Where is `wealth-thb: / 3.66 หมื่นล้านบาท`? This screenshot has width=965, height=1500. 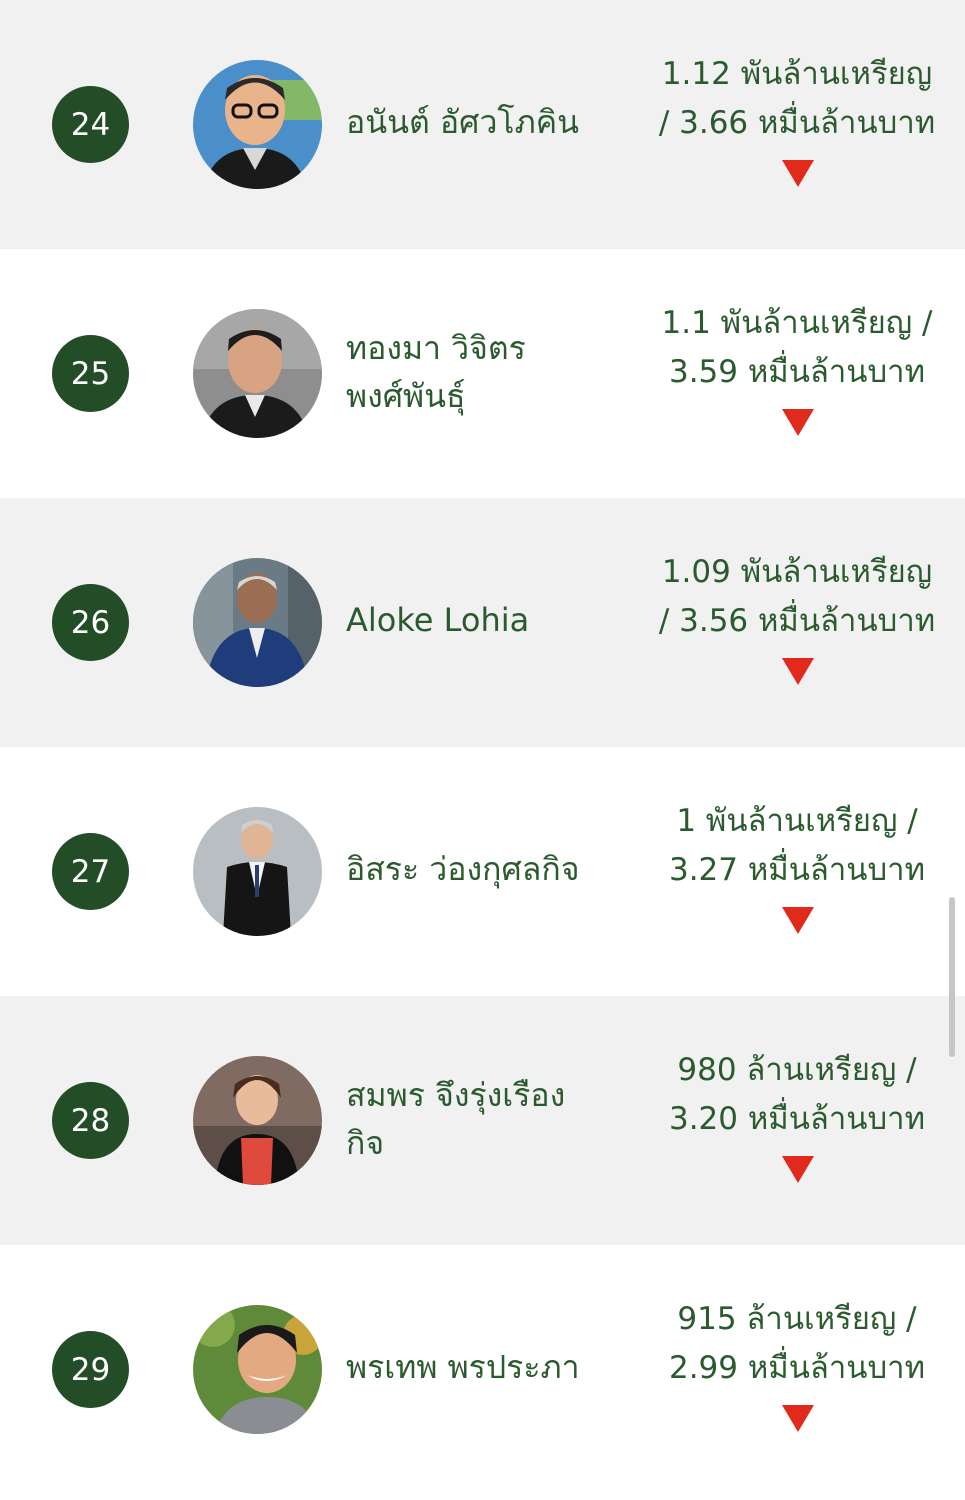 wealth-thb: / 3.66 หมื่นล้านบาท is located at coordinates (797, 123).